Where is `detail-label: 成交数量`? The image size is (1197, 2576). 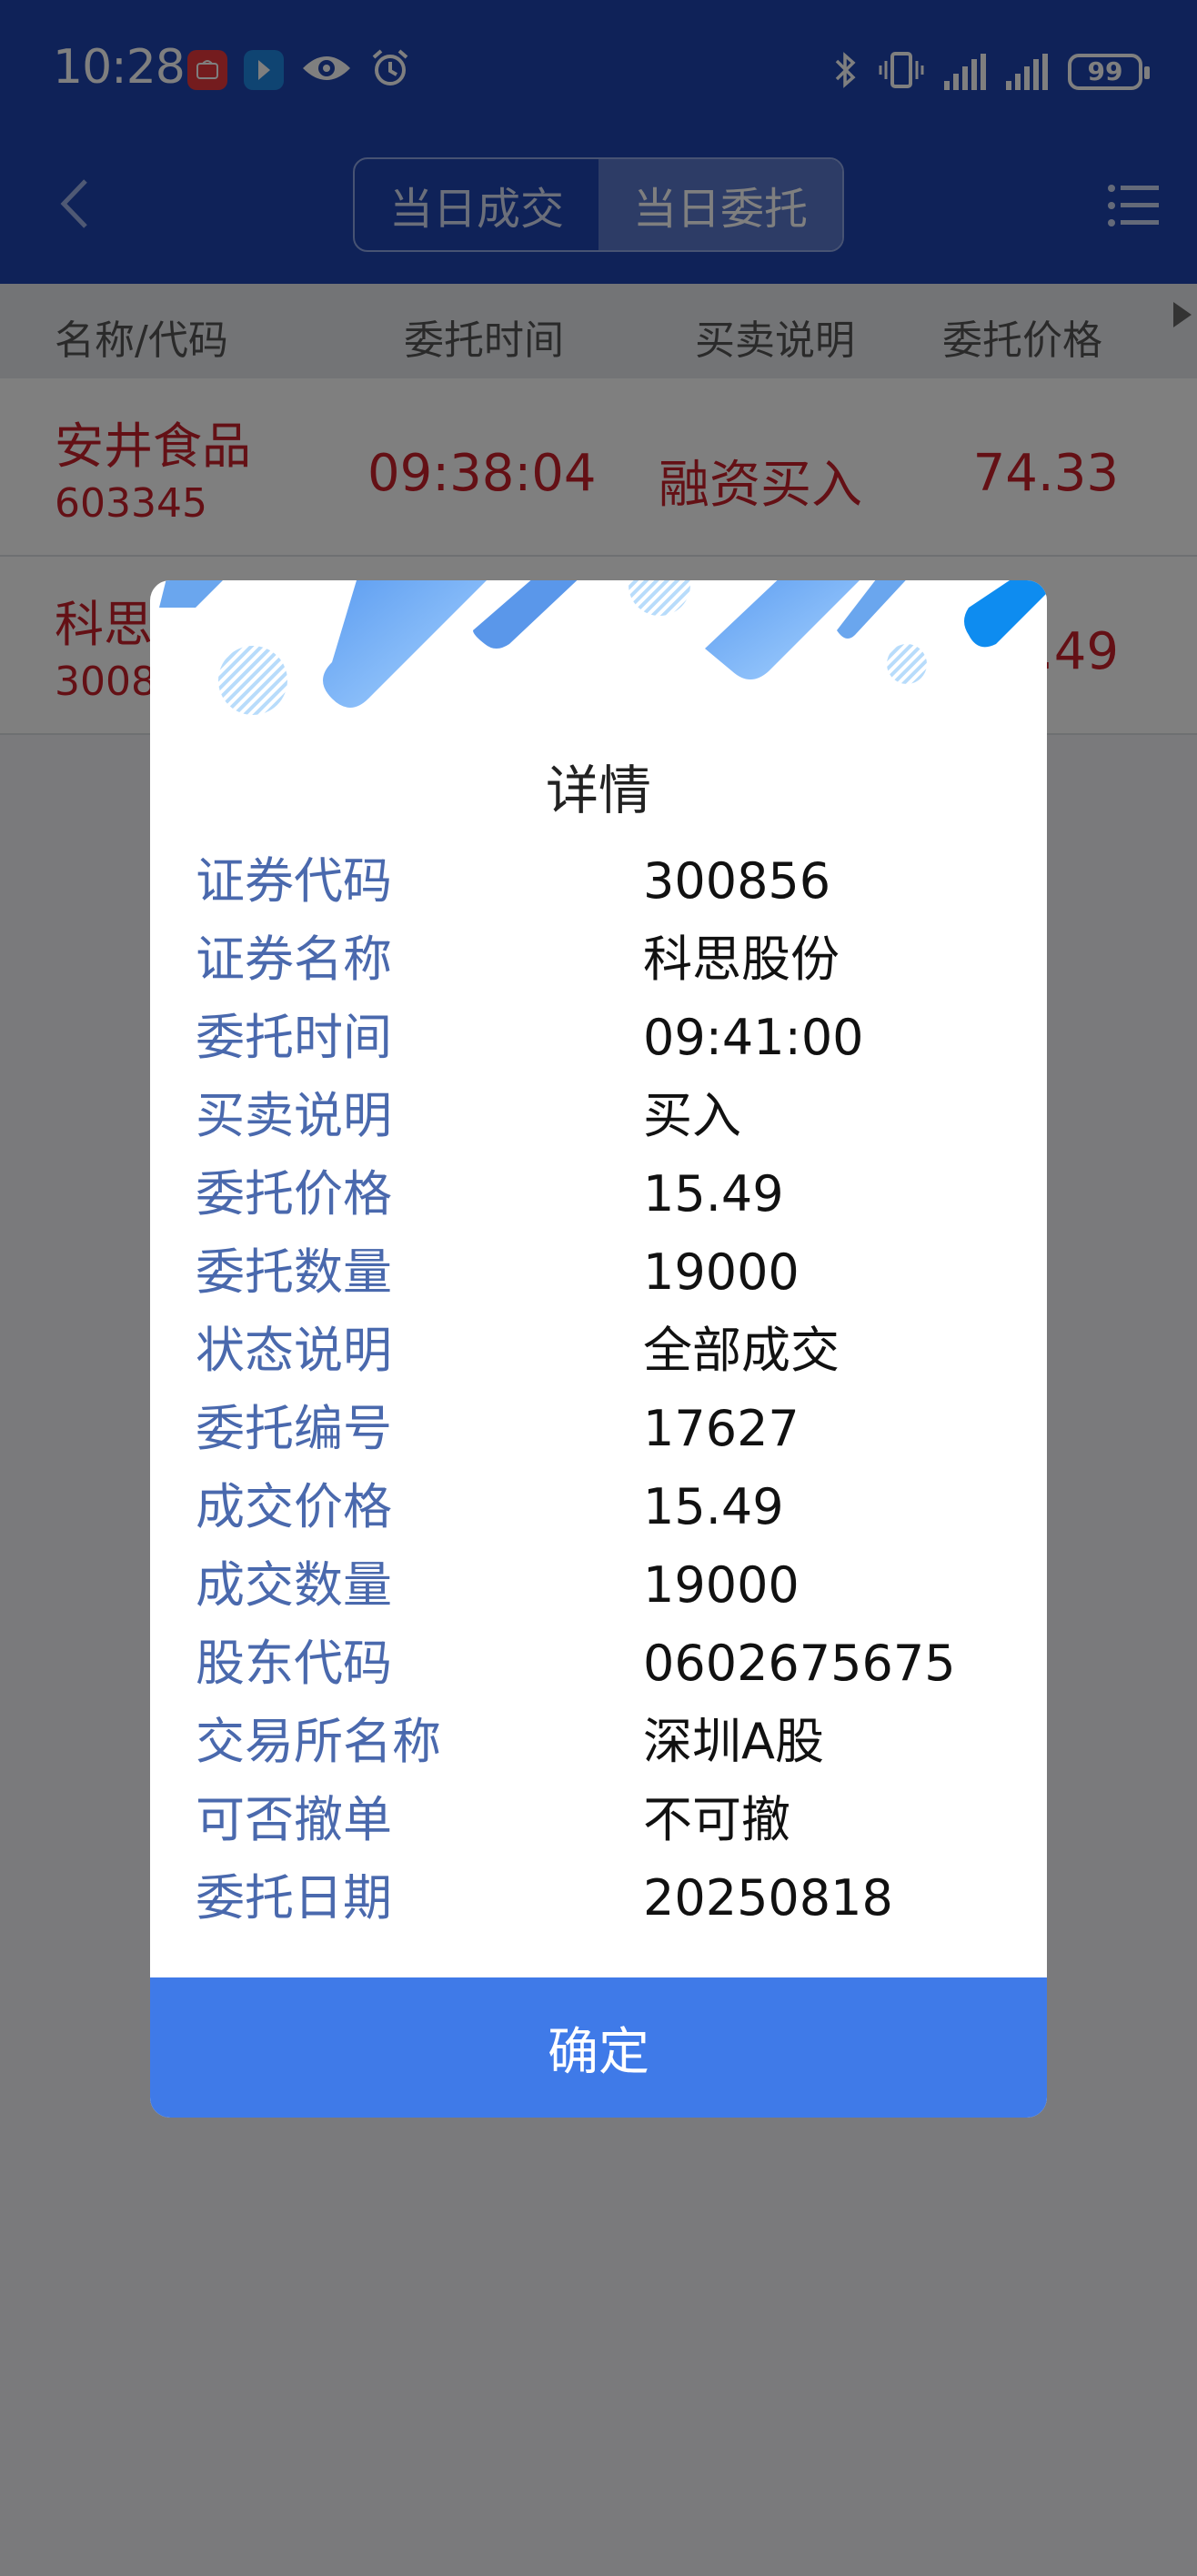
detail-label: 成交数量 is located at coordinates (294, 1585).